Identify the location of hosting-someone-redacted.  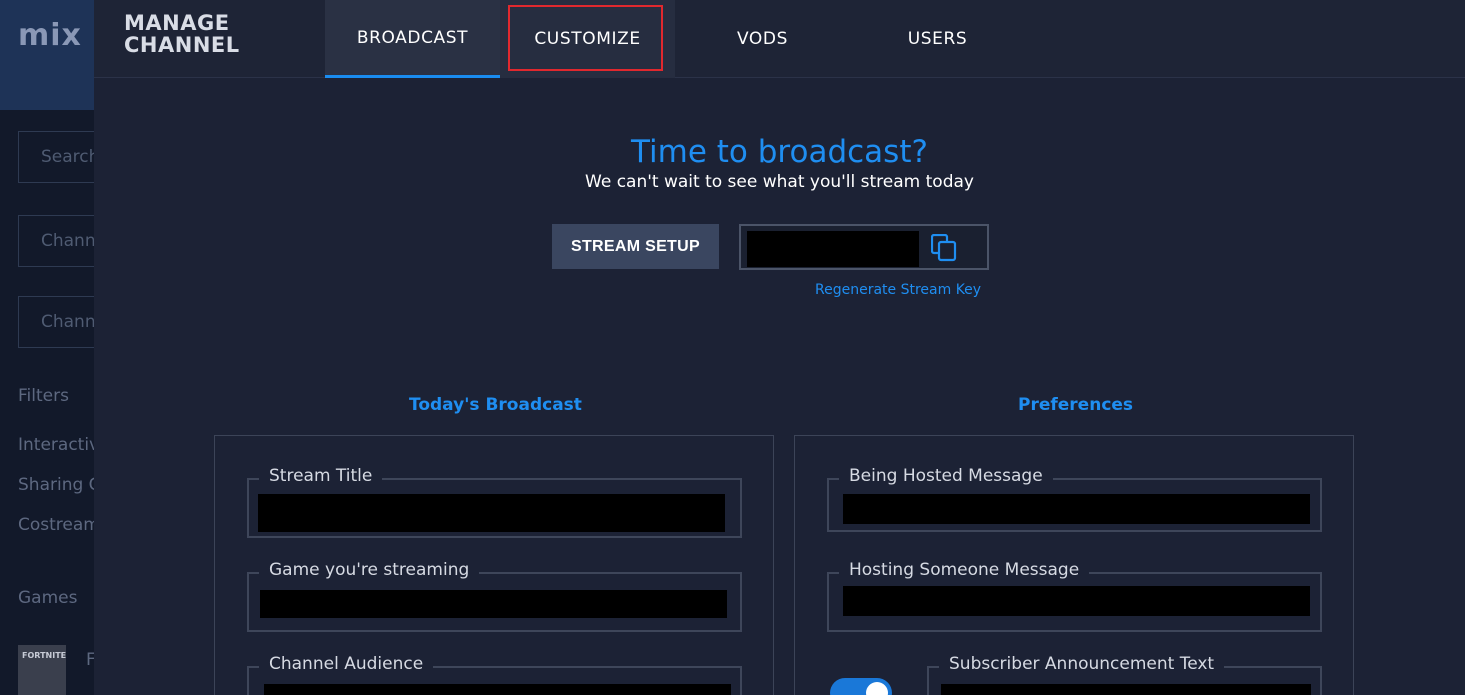
(1076, 601).